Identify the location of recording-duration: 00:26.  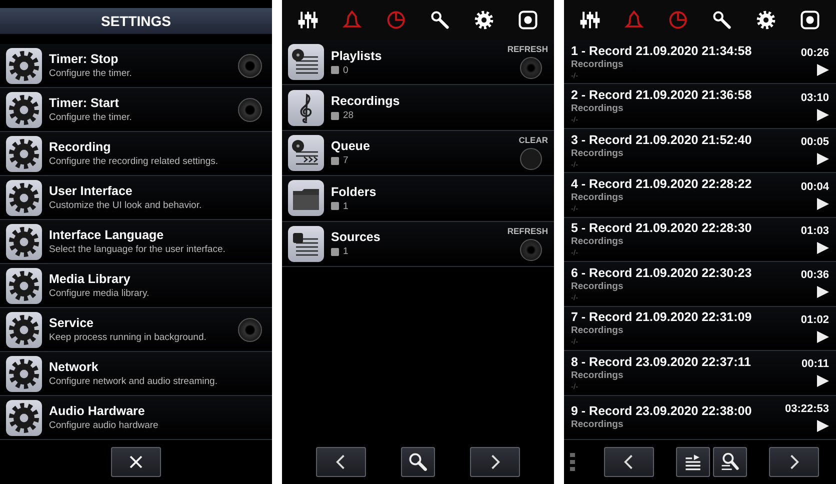
(814, 53).